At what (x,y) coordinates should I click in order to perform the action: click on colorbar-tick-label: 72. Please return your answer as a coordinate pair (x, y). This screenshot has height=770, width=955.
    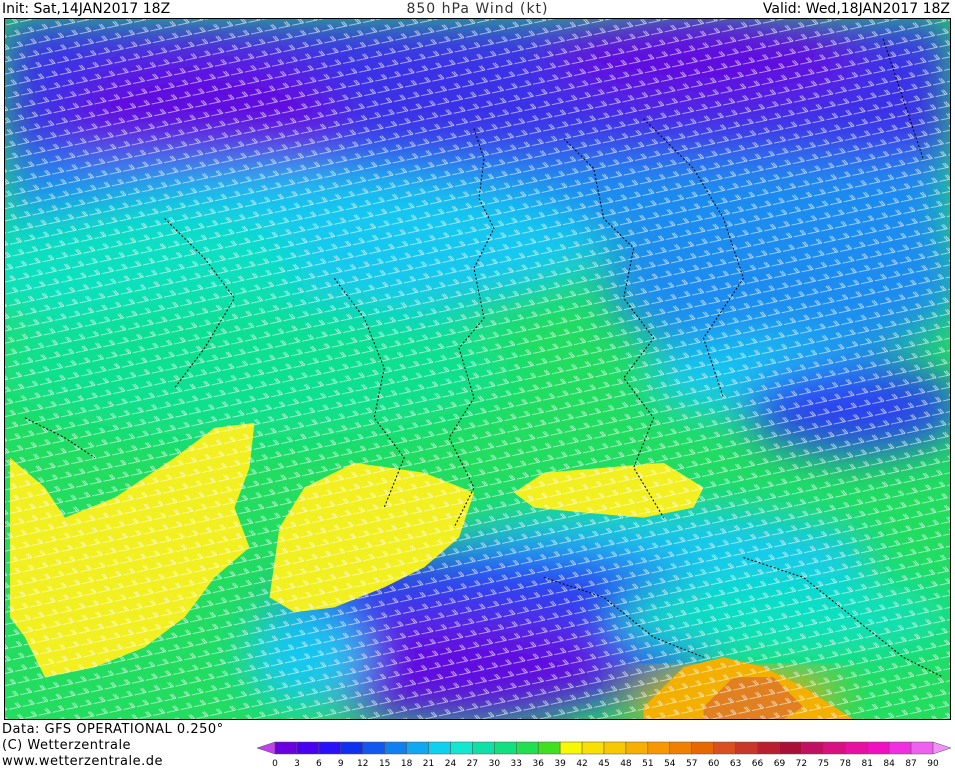
    Looking at the image, I should click on (801, 764).